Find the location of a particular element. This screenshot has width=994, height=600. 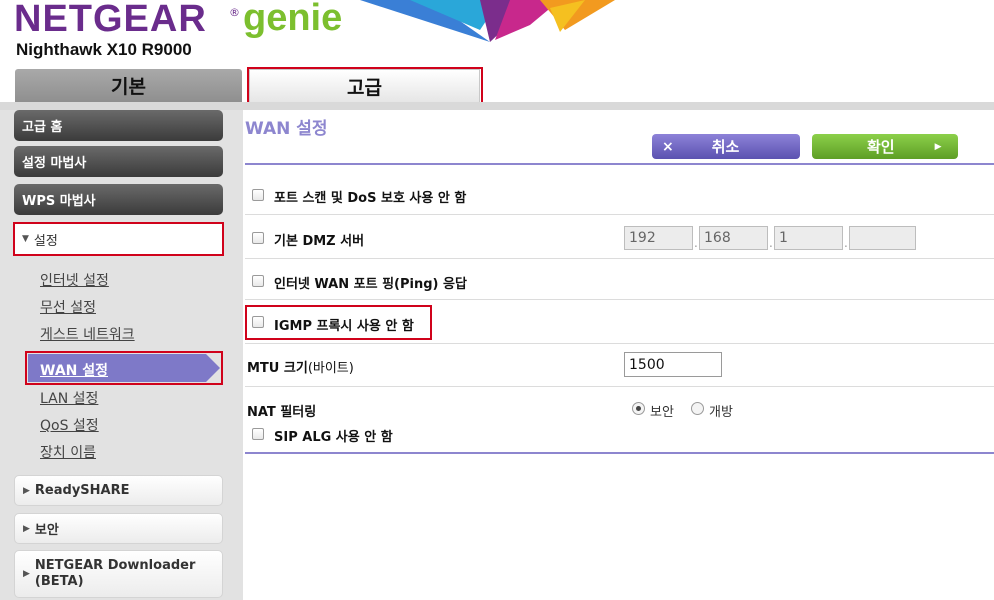

dmz-ip-octet-3: 1 is located at coordinates (808, 238).